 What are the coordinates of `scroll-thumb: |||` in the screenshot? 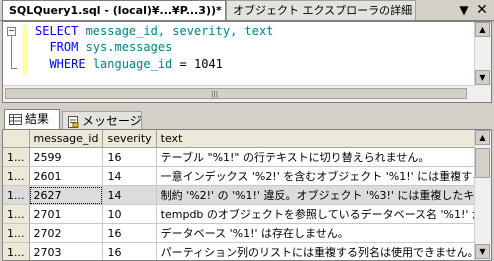 It's located at (236, 93).